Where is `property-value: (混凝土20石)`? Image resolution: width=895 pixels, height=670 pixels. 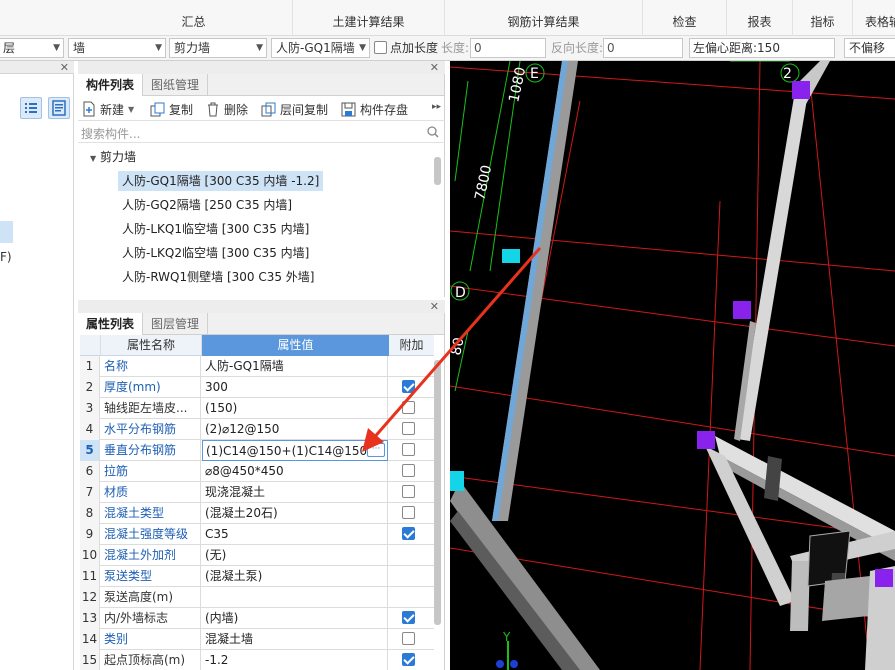
property-value: (混凝土20石) is located at coordinates (295, 513).